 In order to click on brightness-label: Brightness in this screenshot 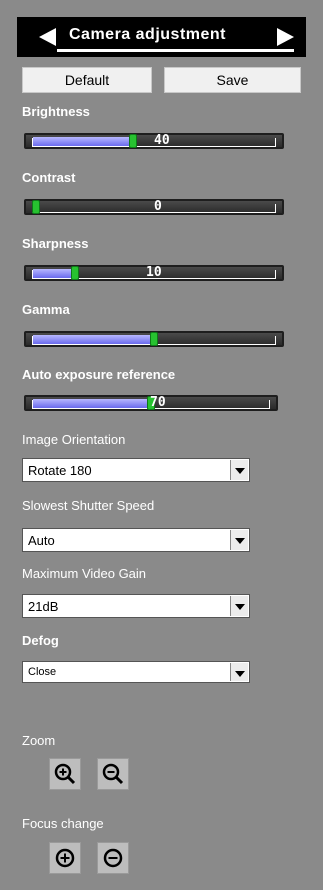, I will do `click(56, 111)`.